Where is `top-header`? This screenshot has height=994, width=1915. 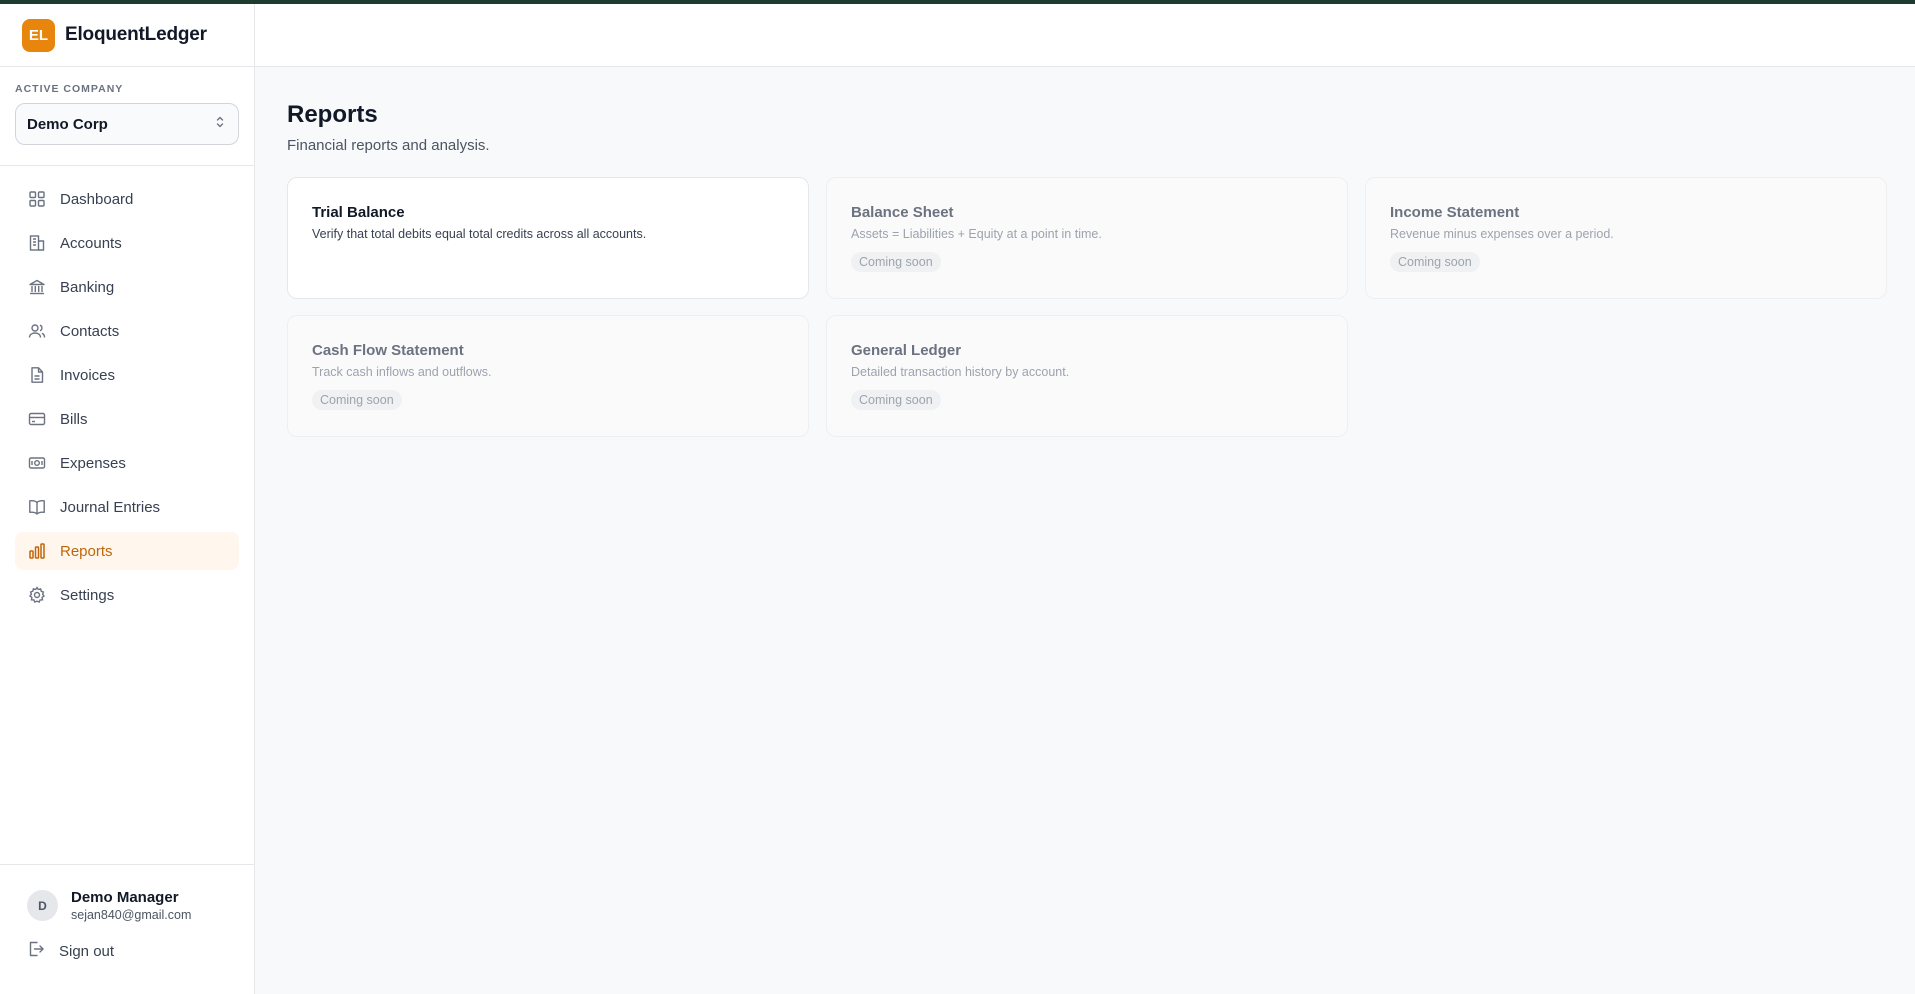
top-header is located at coordinates (1085, 35).